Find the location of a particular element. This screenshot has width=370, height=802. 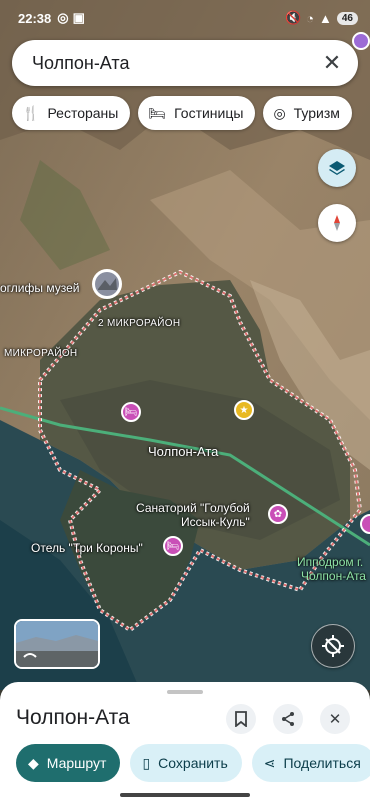

signal-icon: ▲ is located at coordinates (325, 18).